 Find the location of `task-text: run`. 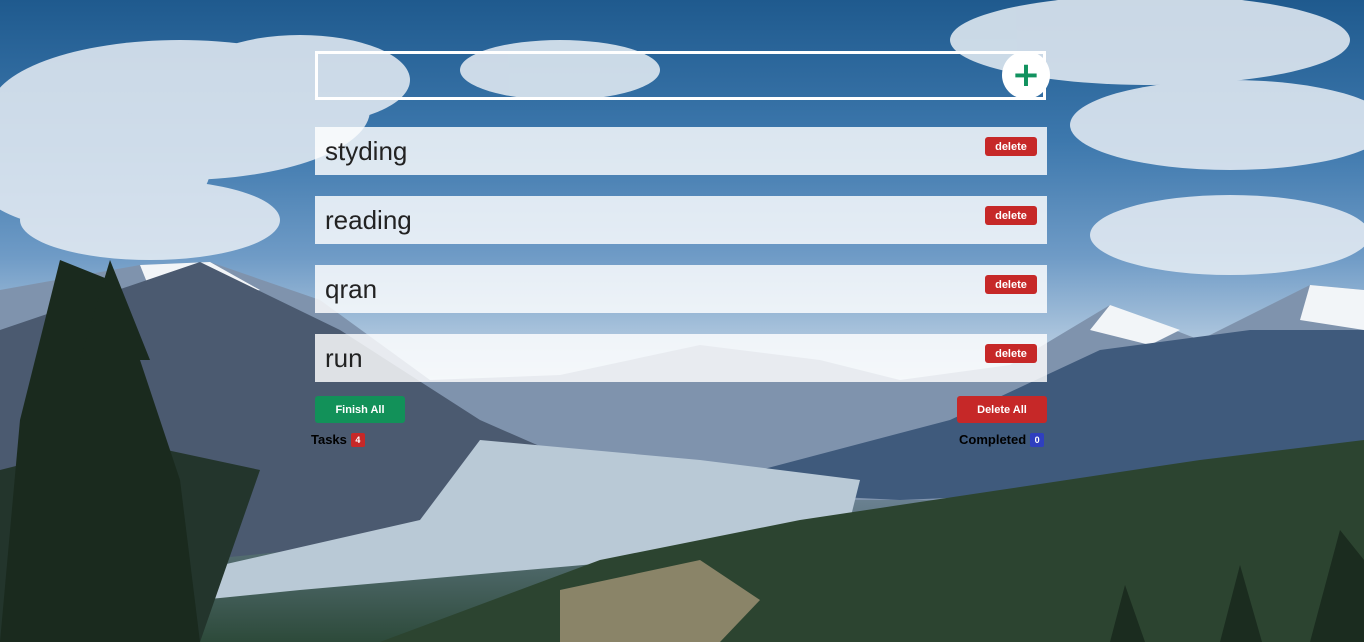

task-text: run is located at coordinates (344, 357).